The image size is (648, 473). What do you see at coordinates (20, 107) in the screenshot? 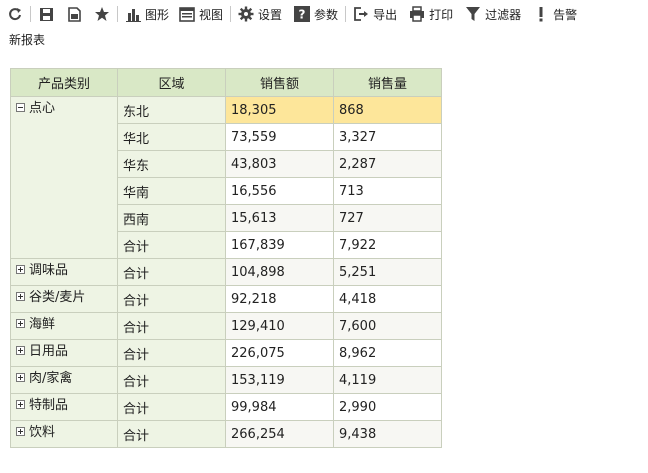
I see `collapse-toggle-icon` at bounding box center [20, 107].